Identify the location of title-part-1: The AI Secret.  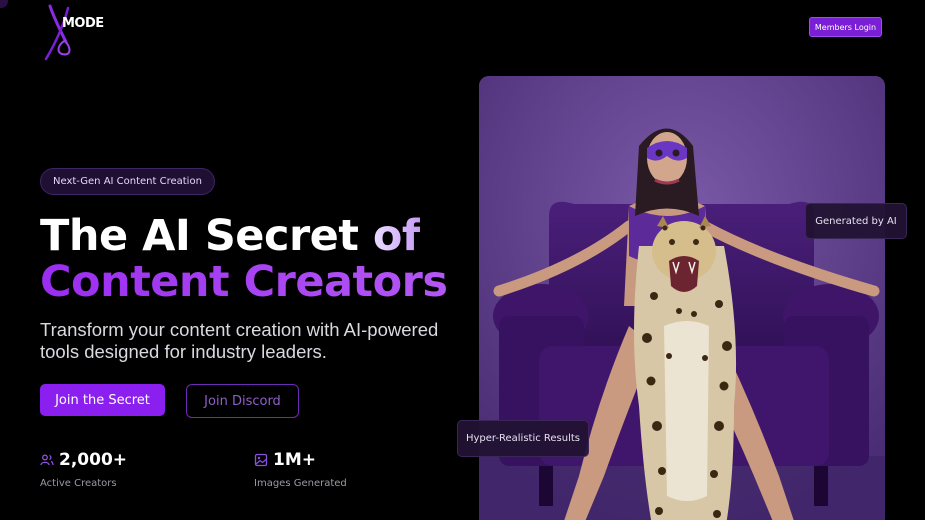
(206, 236).